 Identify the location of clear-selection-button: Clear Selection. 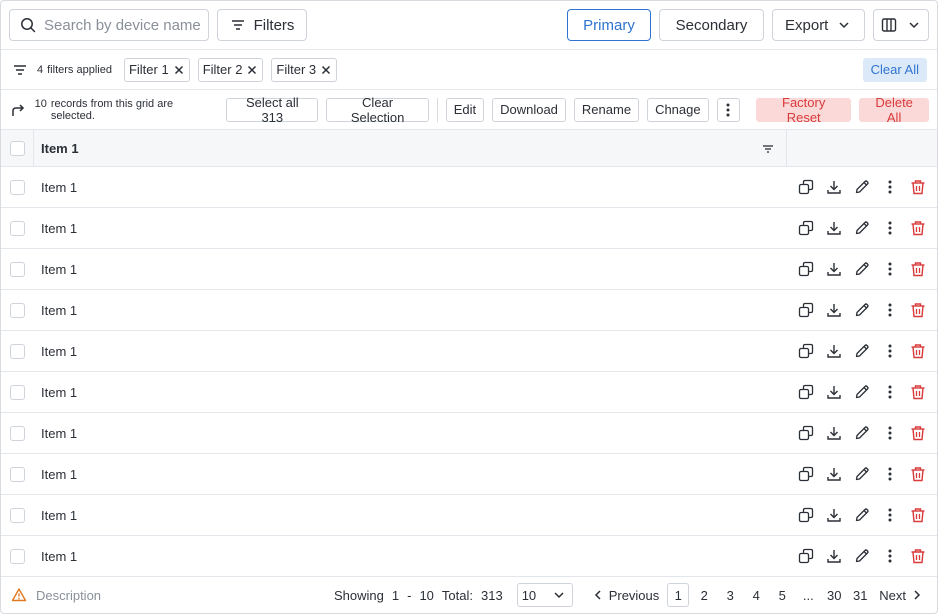
(377, 110).